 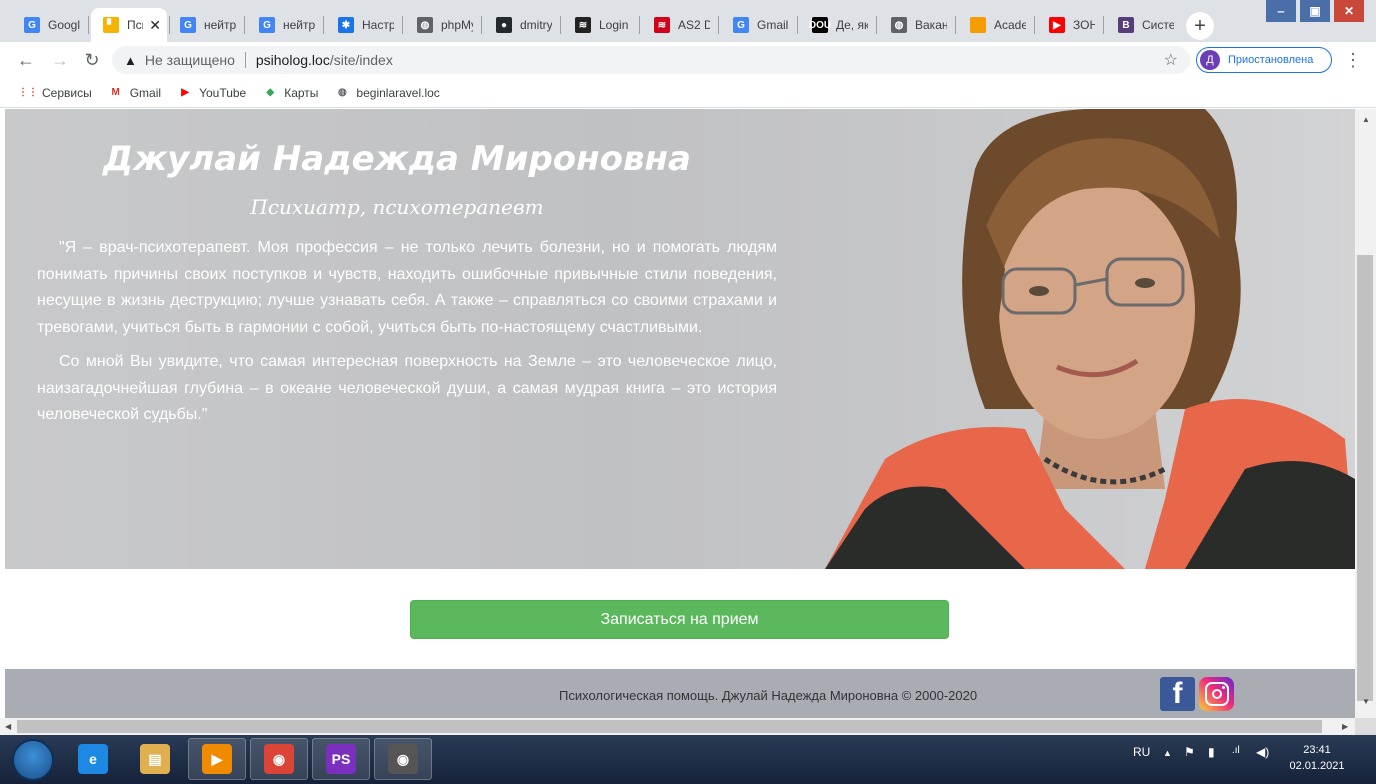 What do you see at coordinates (1141, 752) in the screenshot?
I see `language-indicator: RU` at bounding box center [1141, 752].